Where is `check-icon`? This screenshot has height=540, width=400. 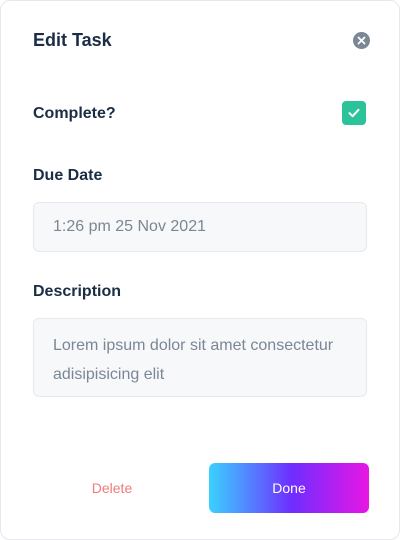
check-icon is located at coordinates (354, 113).